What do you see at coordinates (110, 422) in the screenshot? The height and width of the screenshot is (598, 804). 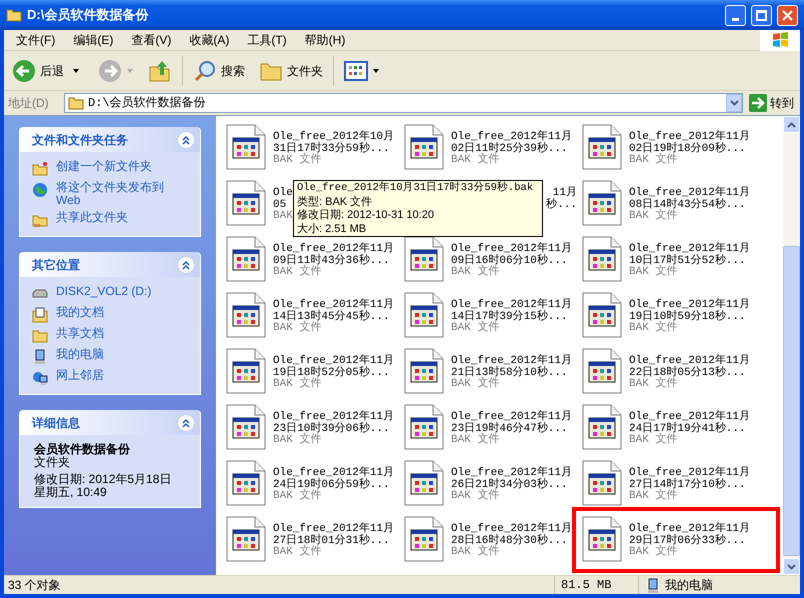 I see `panel-header: 详细信息` at bounding box center [110, 422].